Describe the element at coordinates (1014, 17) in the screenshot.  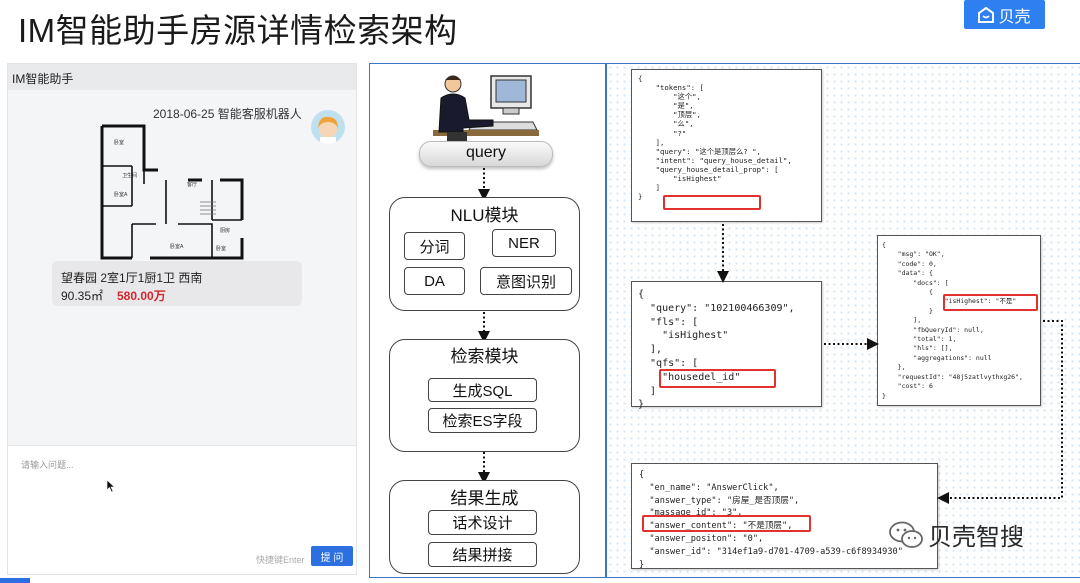
I see `brand-logo-text: 贝壳` at that location.